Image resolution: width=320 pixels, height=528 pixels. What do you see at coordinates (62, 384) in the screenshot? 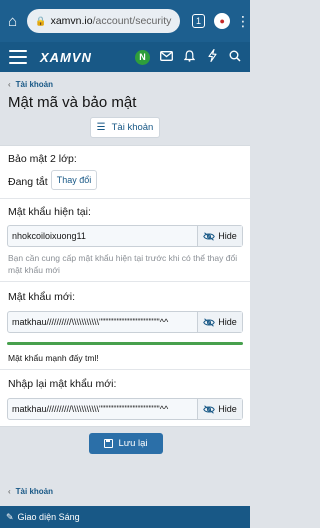
I see `confirm-password-label: Nhập lại mật khẩu mới:` at bounding box center [62, 384].